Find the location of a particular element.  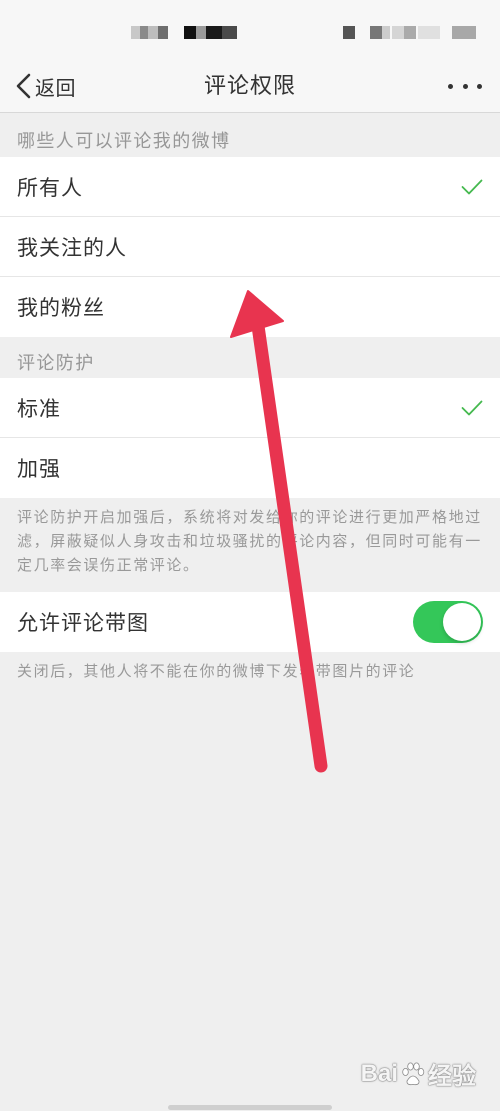

watermark: Bai 经验 is located at coordinates (418, 1073).